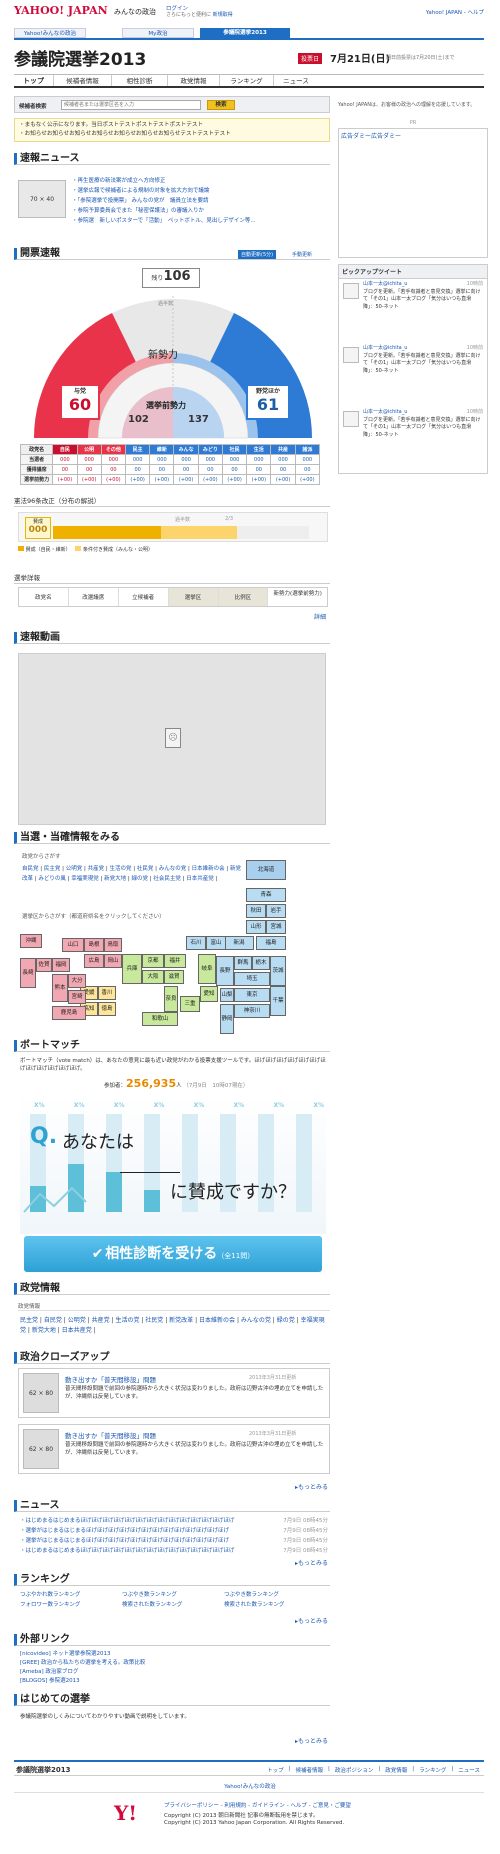  What do you see at coordinates (132, 969) in the screenshot?
I see `pref-29: 兵庫` at bounding box center [132, 969].